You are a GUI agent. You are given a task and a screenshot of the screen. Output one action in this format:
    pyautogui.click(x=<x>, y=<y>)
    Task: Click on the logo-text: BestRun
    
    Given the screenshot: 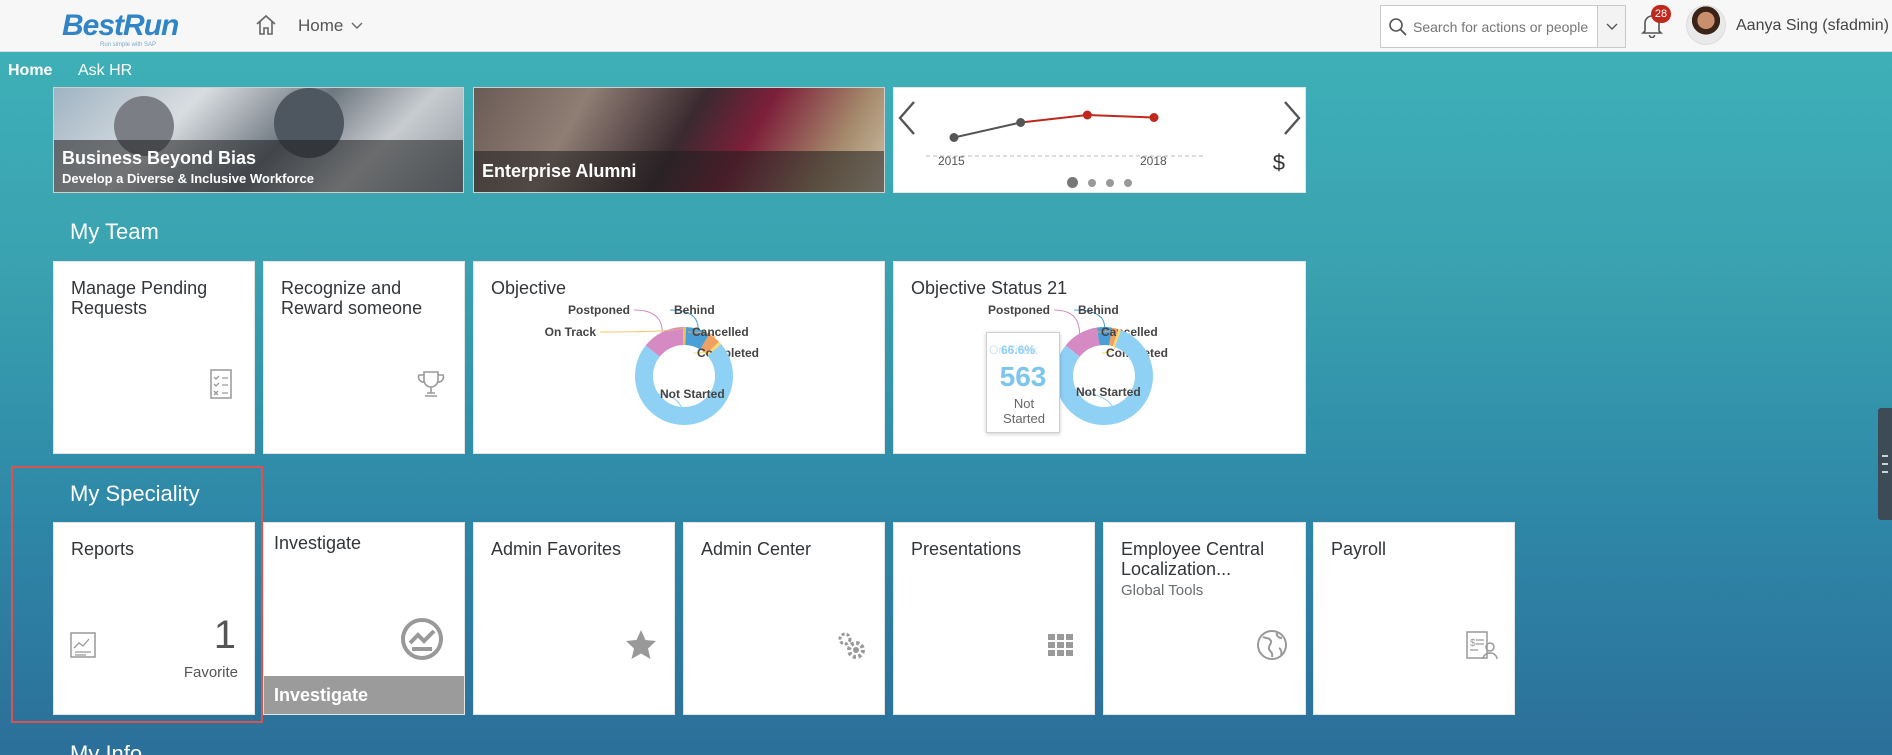 What is the action you would take?
    pyautogui.click(x=120, y=25)
    